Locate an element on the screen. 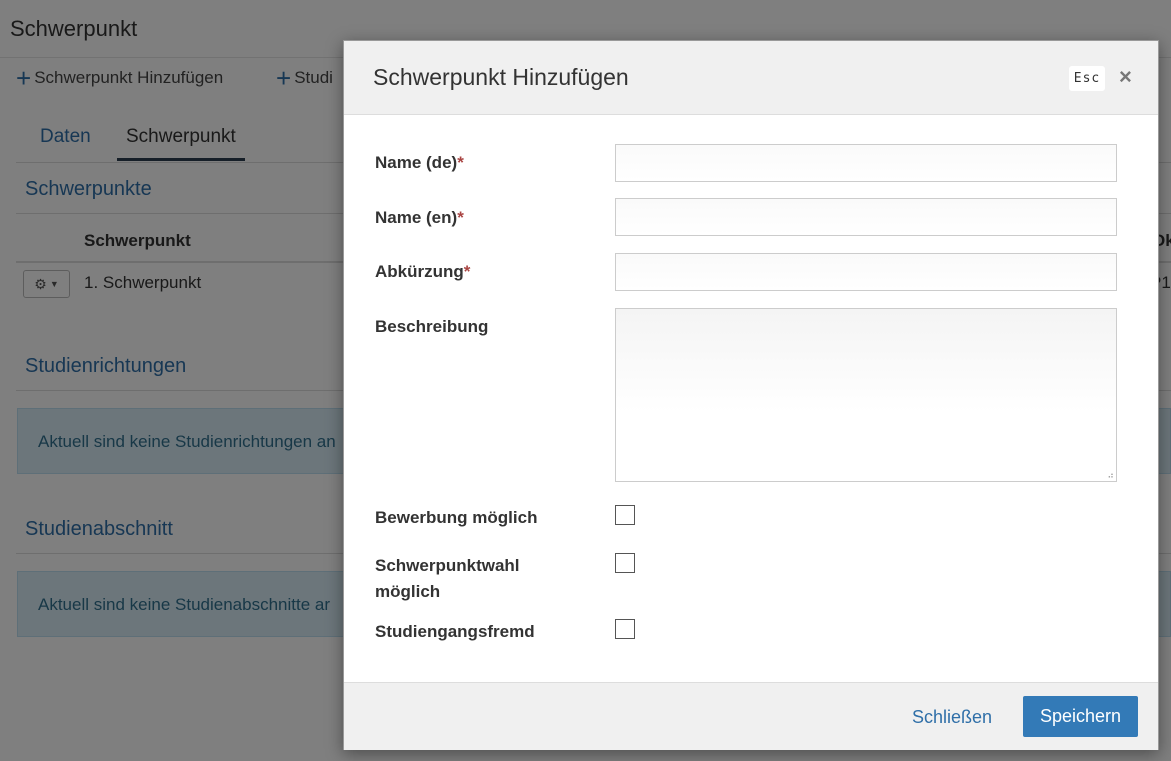  abkuerzung-input is located at coordinates (866, 272).